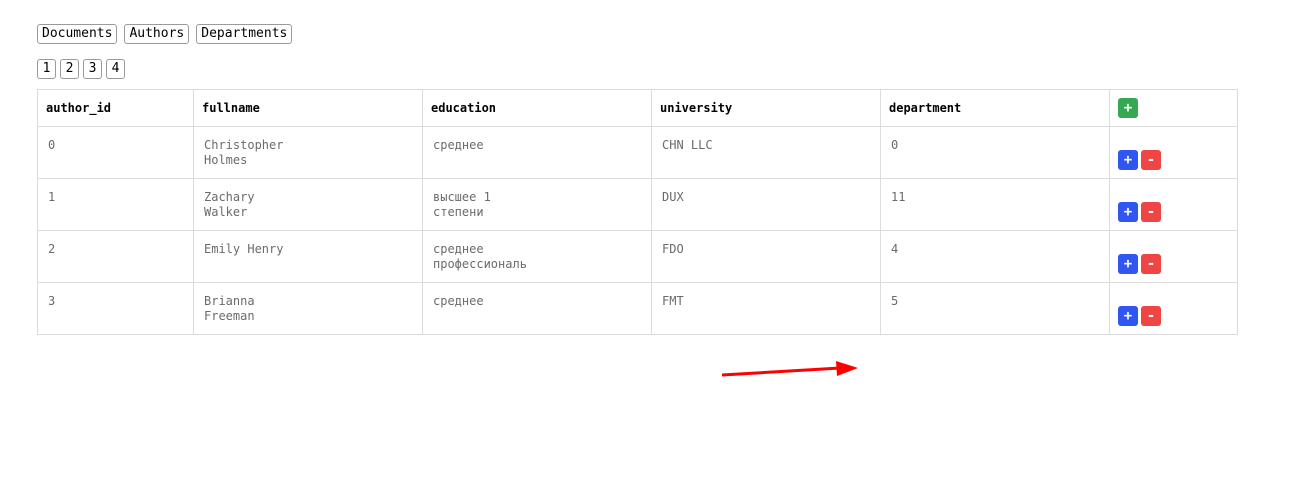 The image size is (1301, 493). Describe the element at coordinates (766, 152) in the screenshot. I see `cell-university: CHN LLC` at that location.